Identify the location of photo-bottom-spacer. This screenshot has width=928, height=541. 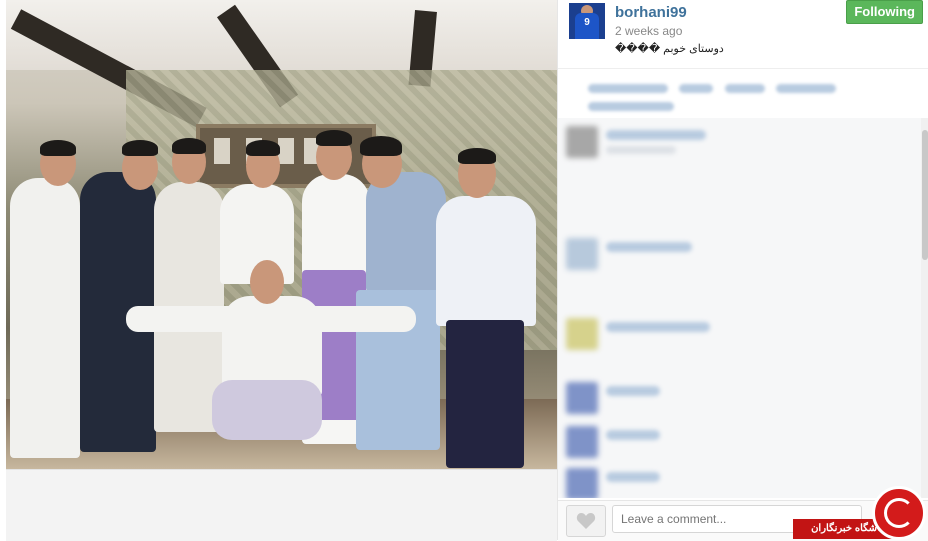
(281, 505).